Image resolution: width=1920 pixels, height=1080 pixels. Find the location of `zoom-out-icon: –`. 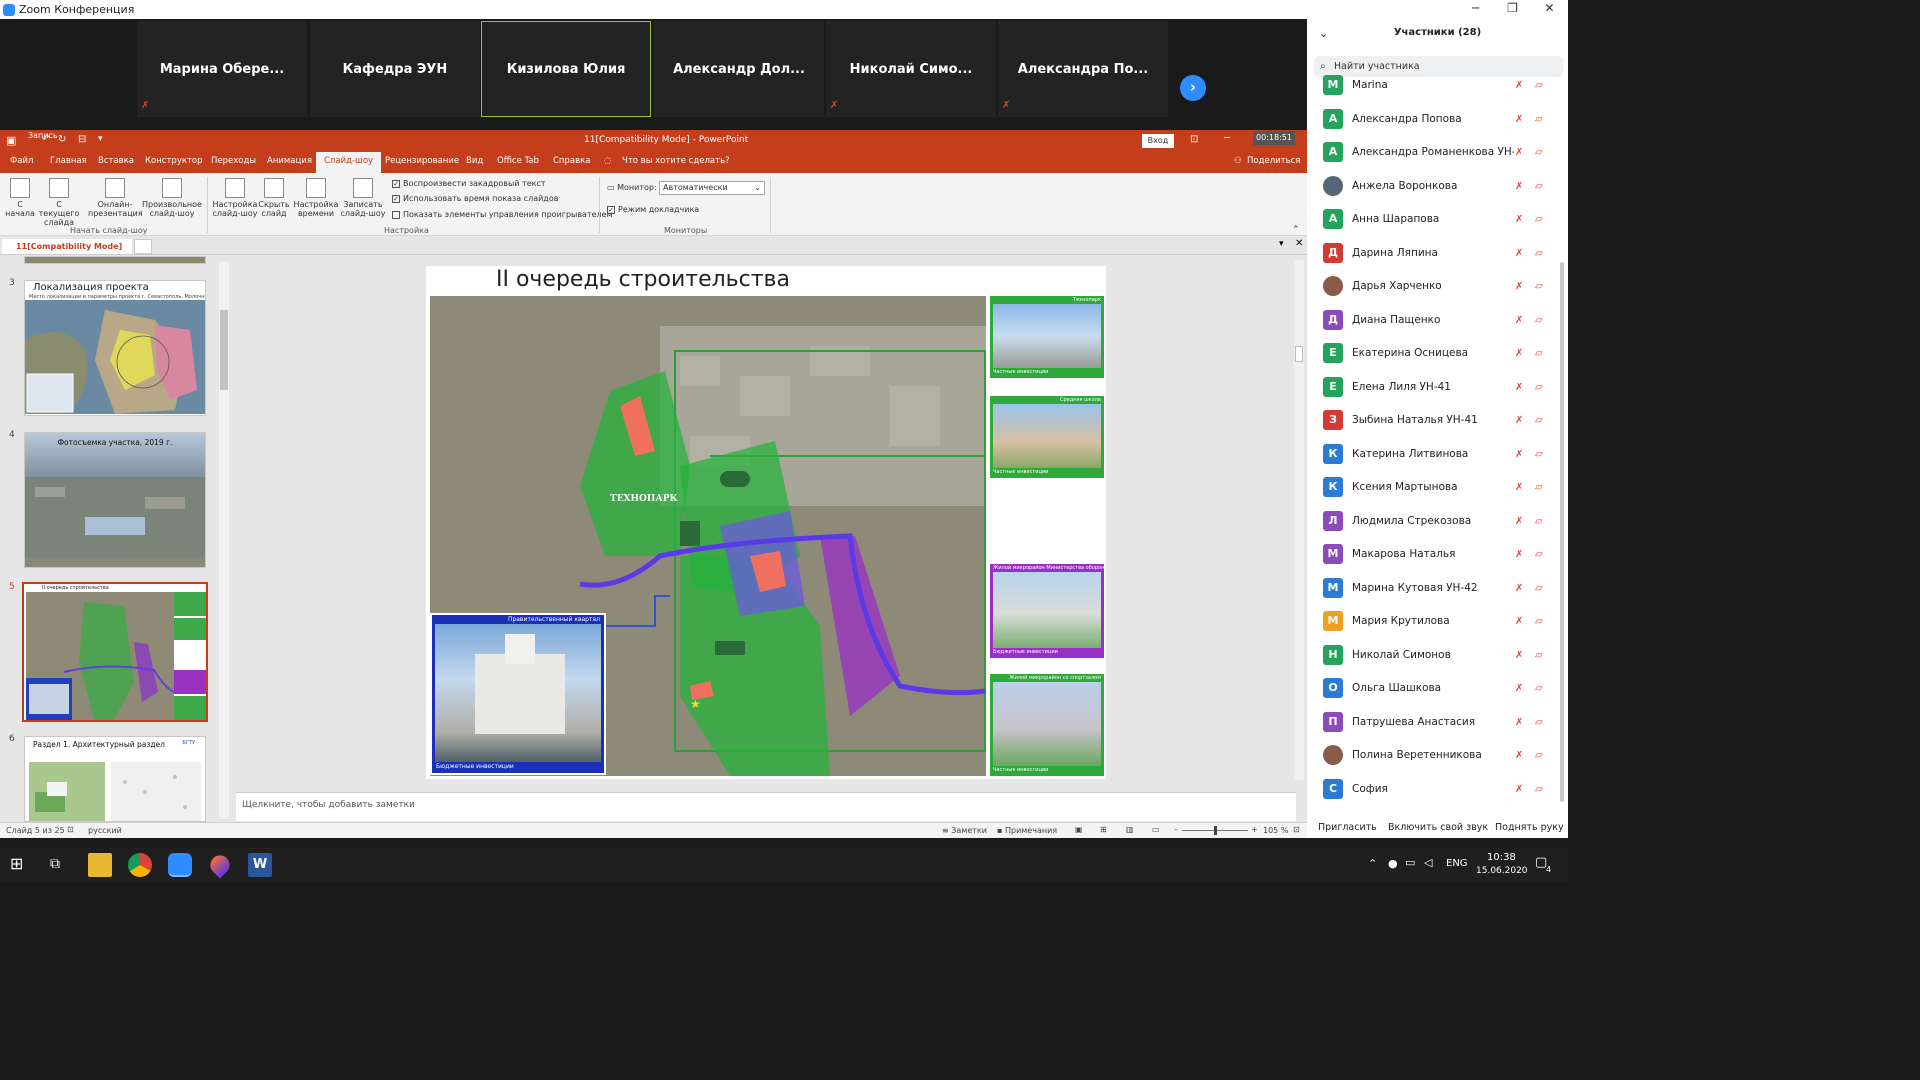

zoom-out-icon: – is located at coordinates (1176, 829).